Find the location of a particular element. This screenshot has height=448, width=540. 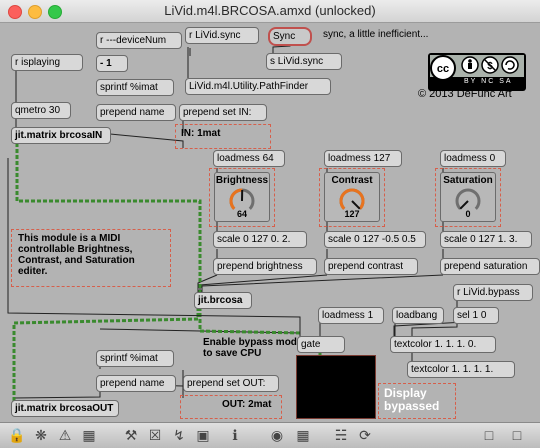

qmetro-object: qmetro 30 is located at coordinates (41, 110).